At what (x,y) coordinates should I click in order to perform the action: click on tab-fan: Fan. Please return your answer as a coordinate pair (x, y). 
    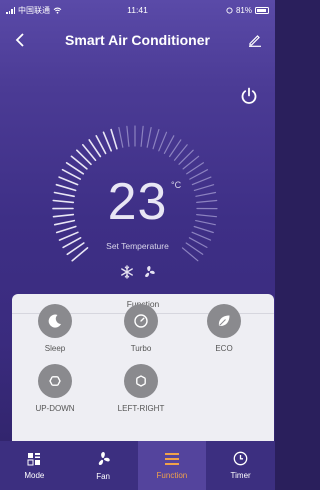
    Looking at the image, I should click on (103, 465).